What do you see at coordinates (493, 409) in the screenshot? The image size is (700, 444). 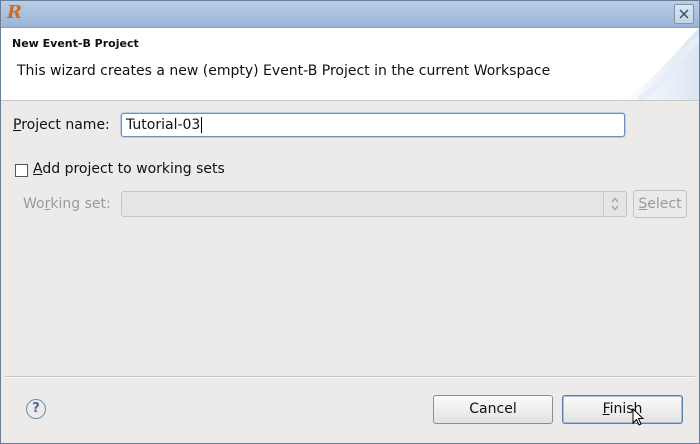 I see `cancel-button: Cancel` at bounding box center [493, 409].